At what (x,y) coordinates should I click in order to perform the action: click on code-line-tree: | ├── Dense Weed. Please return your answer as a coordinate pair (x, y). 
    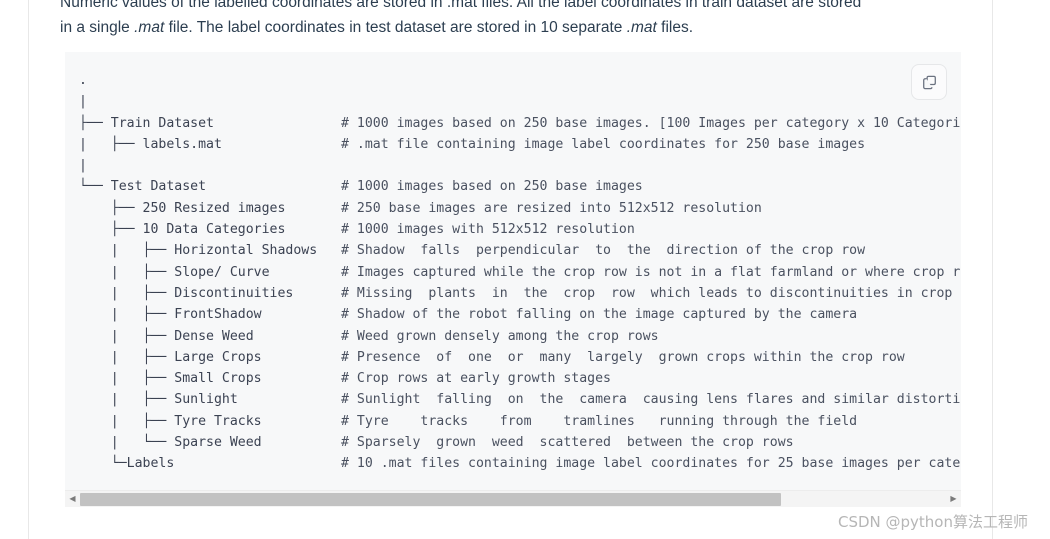
    Looking at the image, I should click on (210, 336).